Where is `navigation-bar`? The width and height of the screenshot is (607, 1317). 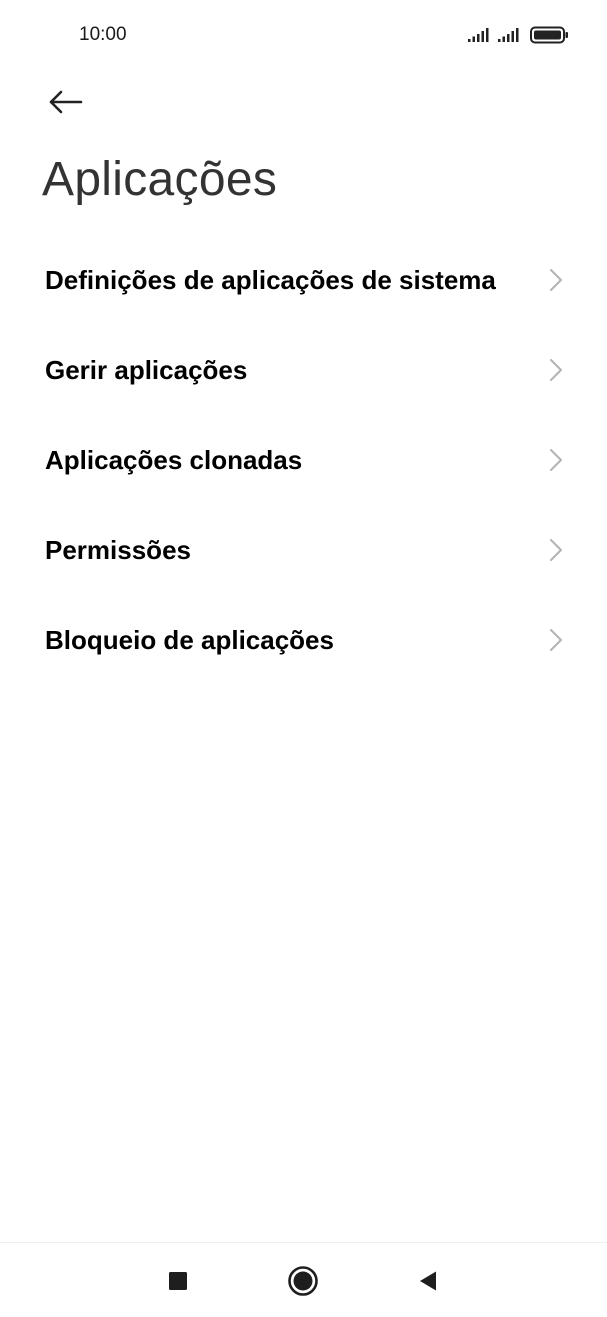 navigation-bar is located at coordinates (303, 1279).